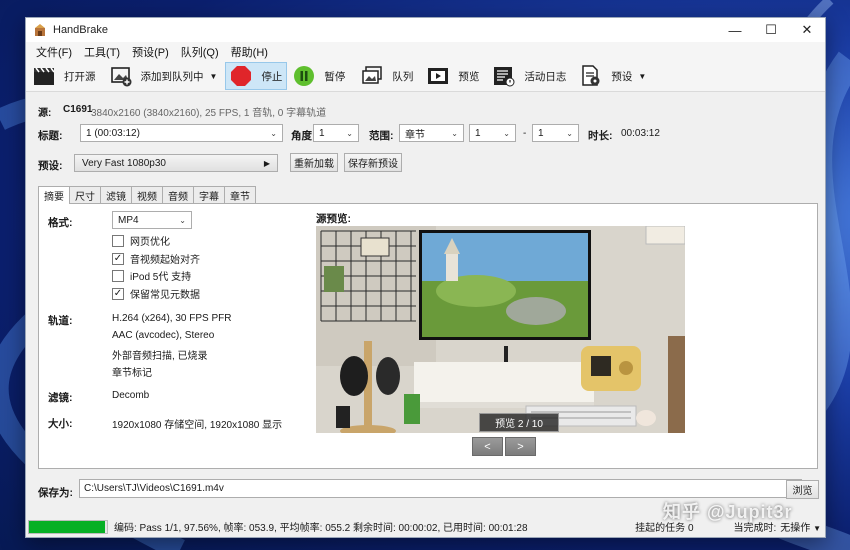 Image resolution: width=850 pixels, height=550 pixels. Describe the element at coordinates (60, 398) in the screenshot. I see `filters-label: 滤镜:` at that location.